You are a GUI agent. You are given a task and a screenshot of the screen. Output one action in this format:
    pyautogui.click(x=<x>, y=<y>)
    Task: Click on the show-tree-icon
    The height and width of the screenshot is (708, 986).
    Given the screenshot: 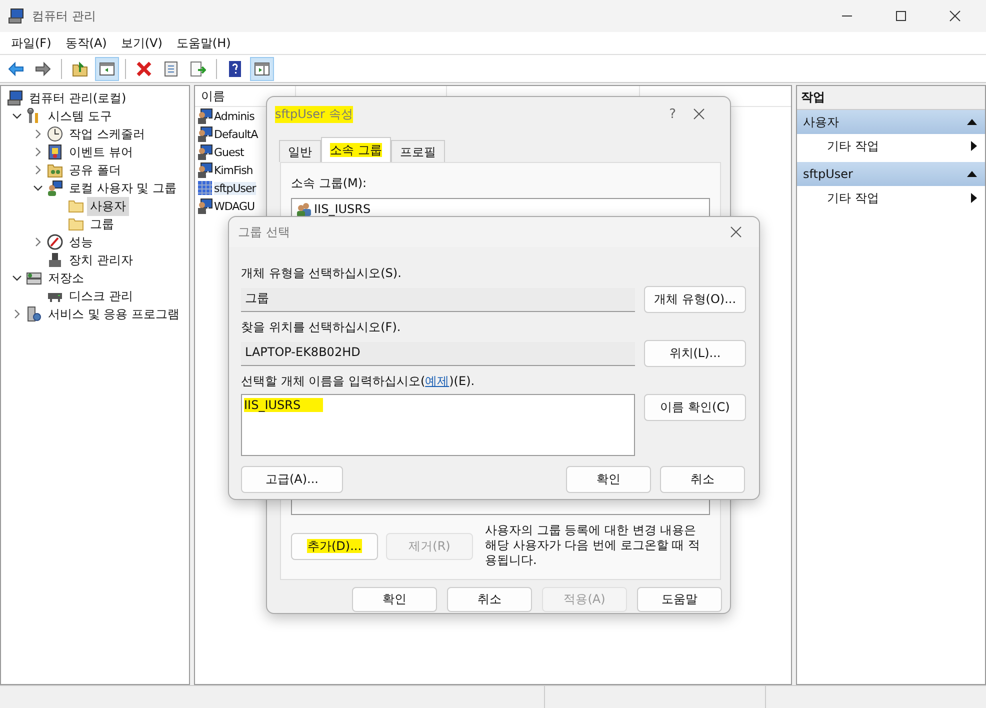 What is the action you would take?
    pyautogui.click(x=107, y=68)
    